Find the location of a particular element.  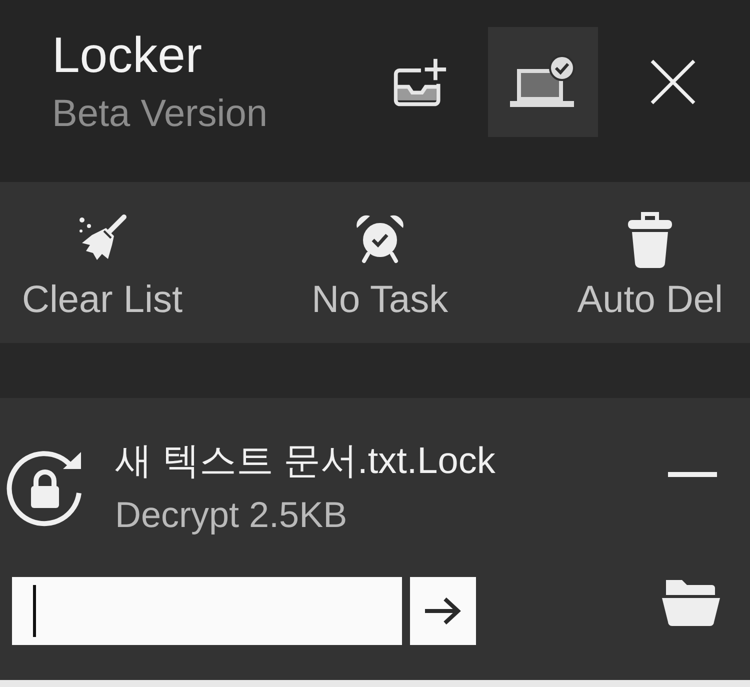

folder-icon is located at coordinates (691, 602).